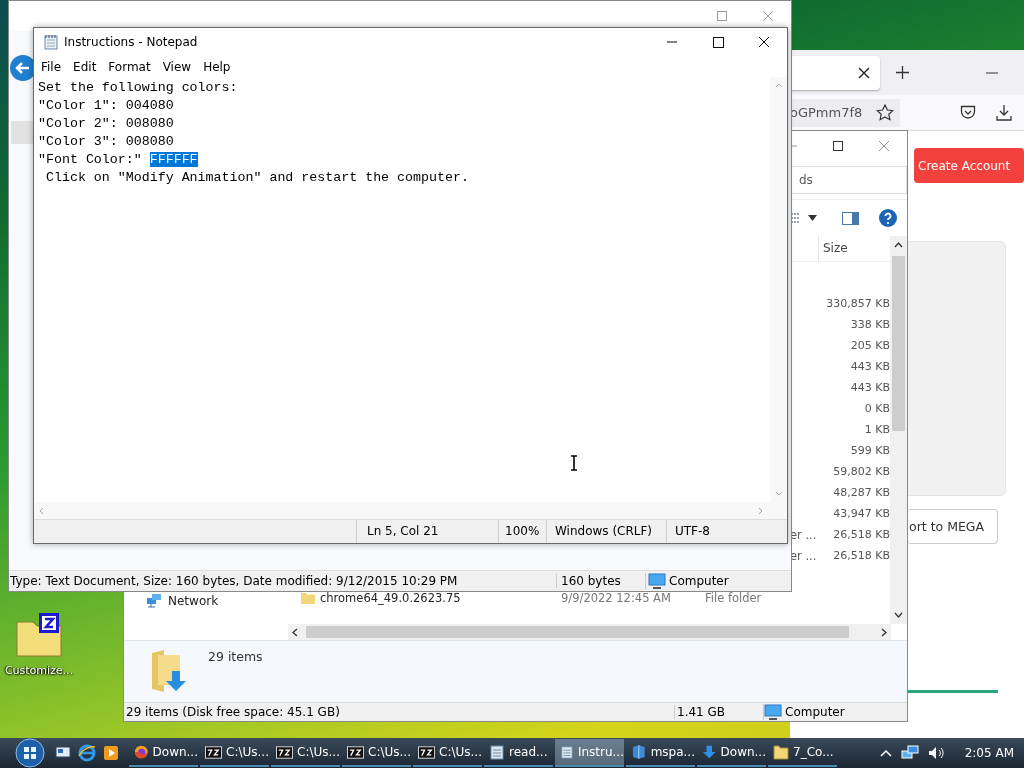 This screenshot has height=768, width=1024. Describe the element at coordinates (87, 753) in the screenshot. I see `browser-e-icon` at that location.